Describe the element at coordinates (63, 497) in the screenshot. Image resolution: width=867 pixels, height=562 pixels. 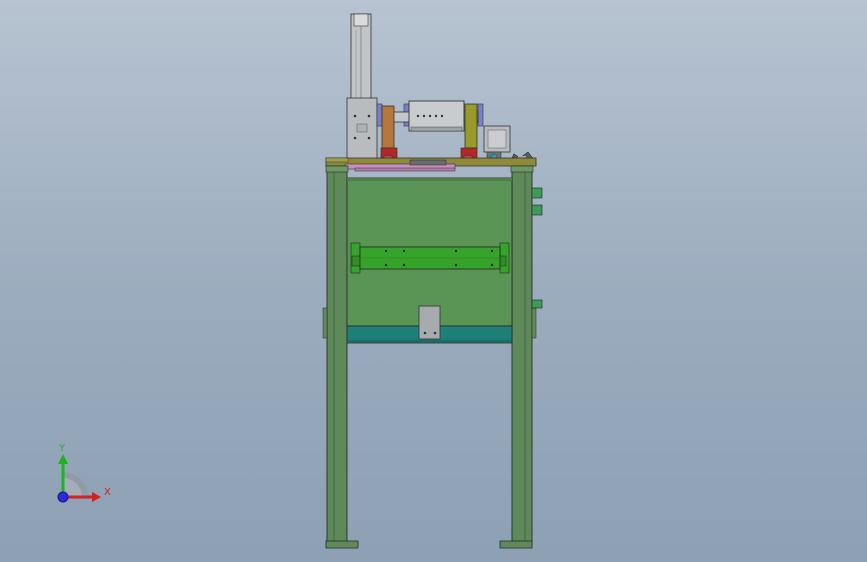
I see `z-axis-dot` at that location.